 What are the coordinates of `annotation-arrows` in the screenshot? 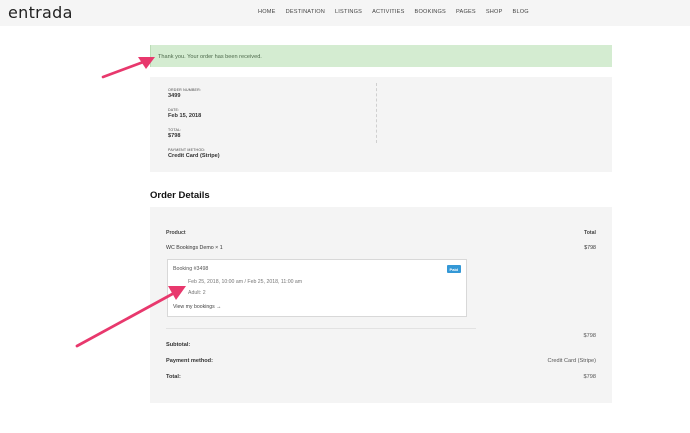 It's located at (130, 202).